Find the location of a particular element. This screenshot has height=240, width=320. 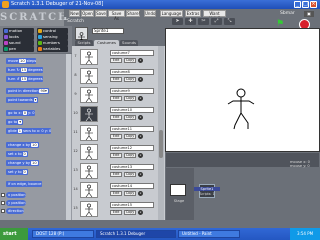

costume-name-field: costume14 is located at coordinates (132, 186).